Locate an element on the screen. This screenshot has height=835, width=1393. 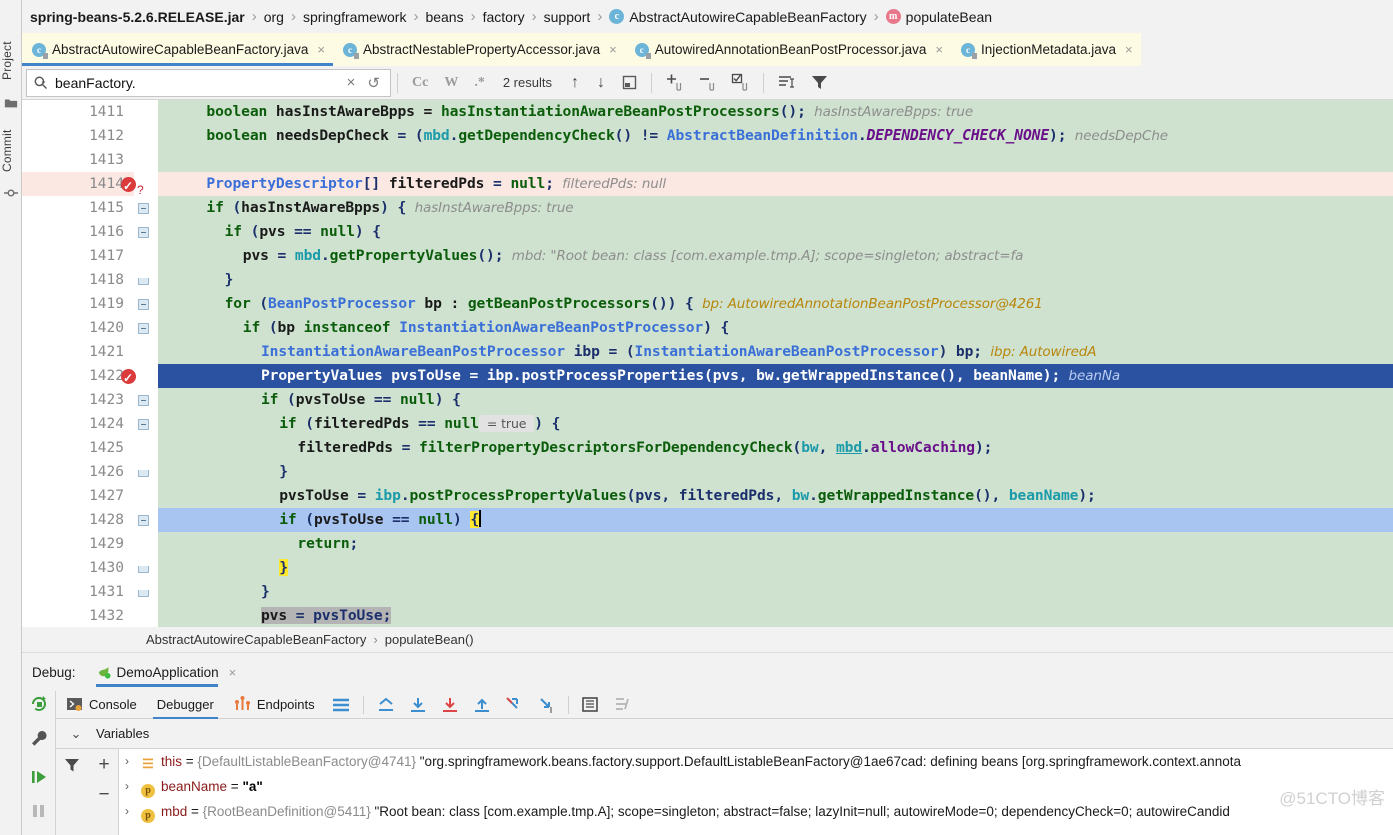
layout-icon is located at coordinates (341, 705).